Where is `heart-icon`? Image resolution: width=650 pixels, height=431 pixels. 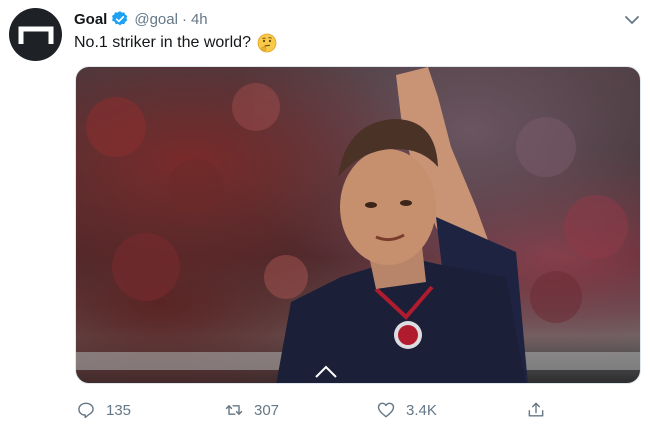
heart-icon is located at coordinates (386, 410).